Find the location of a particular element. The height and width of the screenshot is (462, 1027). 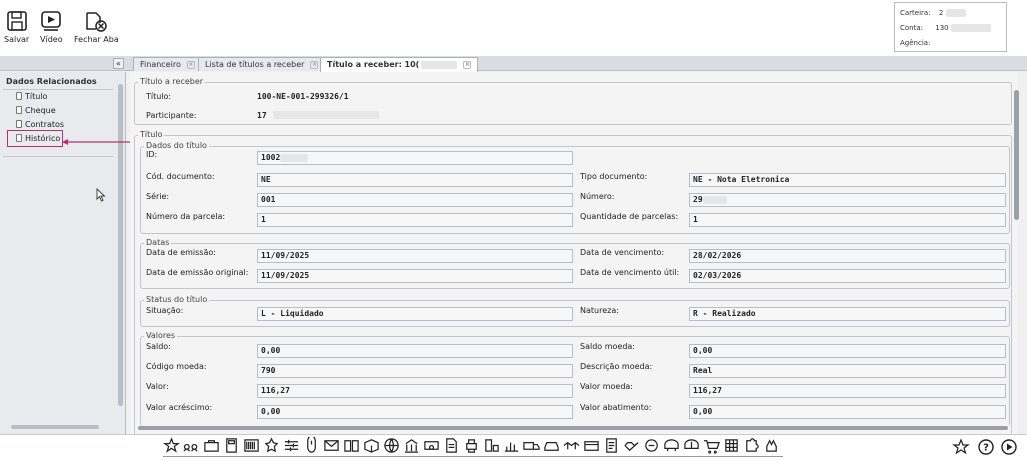

tipo-documento-field: NE - Nota Eletronica is located at coordinates (847, 180).